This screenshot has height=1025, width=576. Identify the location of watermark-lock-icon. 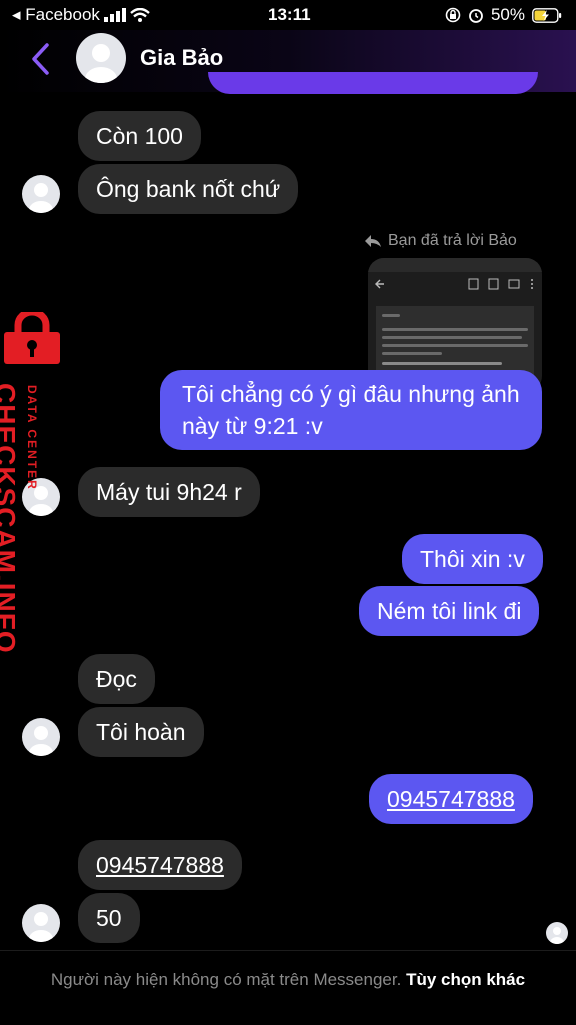
(32, 338).